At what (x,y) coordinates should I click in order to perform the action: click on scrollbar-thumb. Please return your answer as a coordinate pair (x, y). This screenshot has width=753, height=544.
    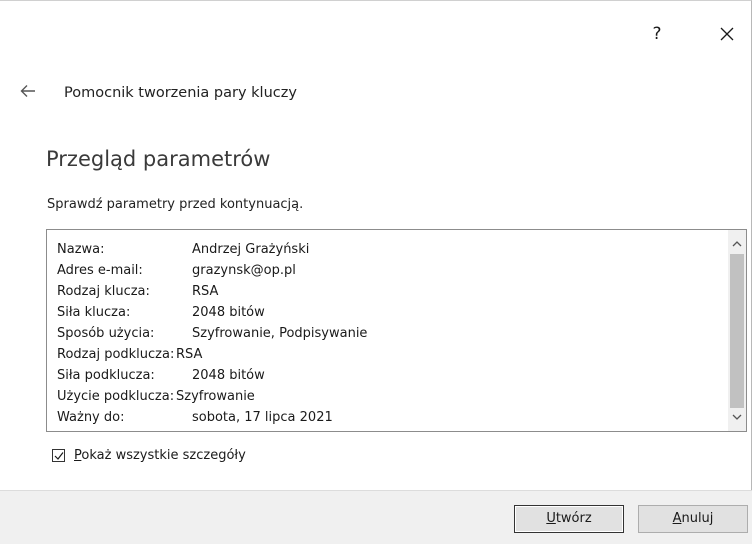
    Looking at the image, I should click on (737, 331).